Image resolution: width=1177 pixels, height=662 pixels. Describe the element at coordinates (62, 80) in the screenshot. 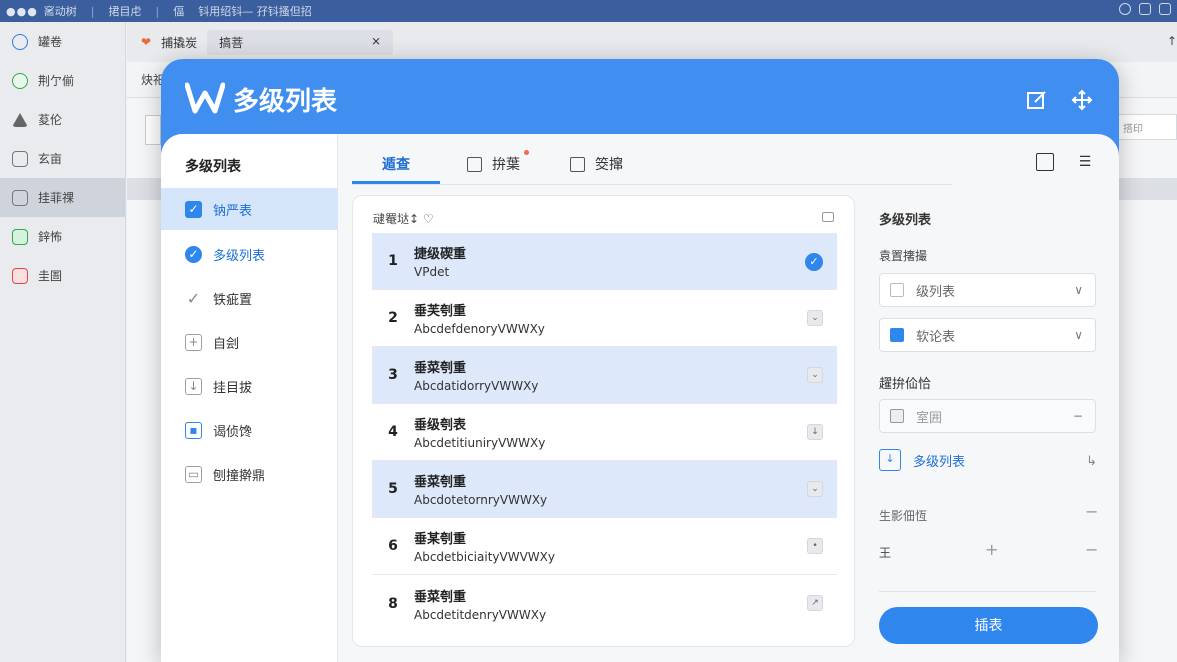

I see `sidebar-item: 荆亇偂` at that location.